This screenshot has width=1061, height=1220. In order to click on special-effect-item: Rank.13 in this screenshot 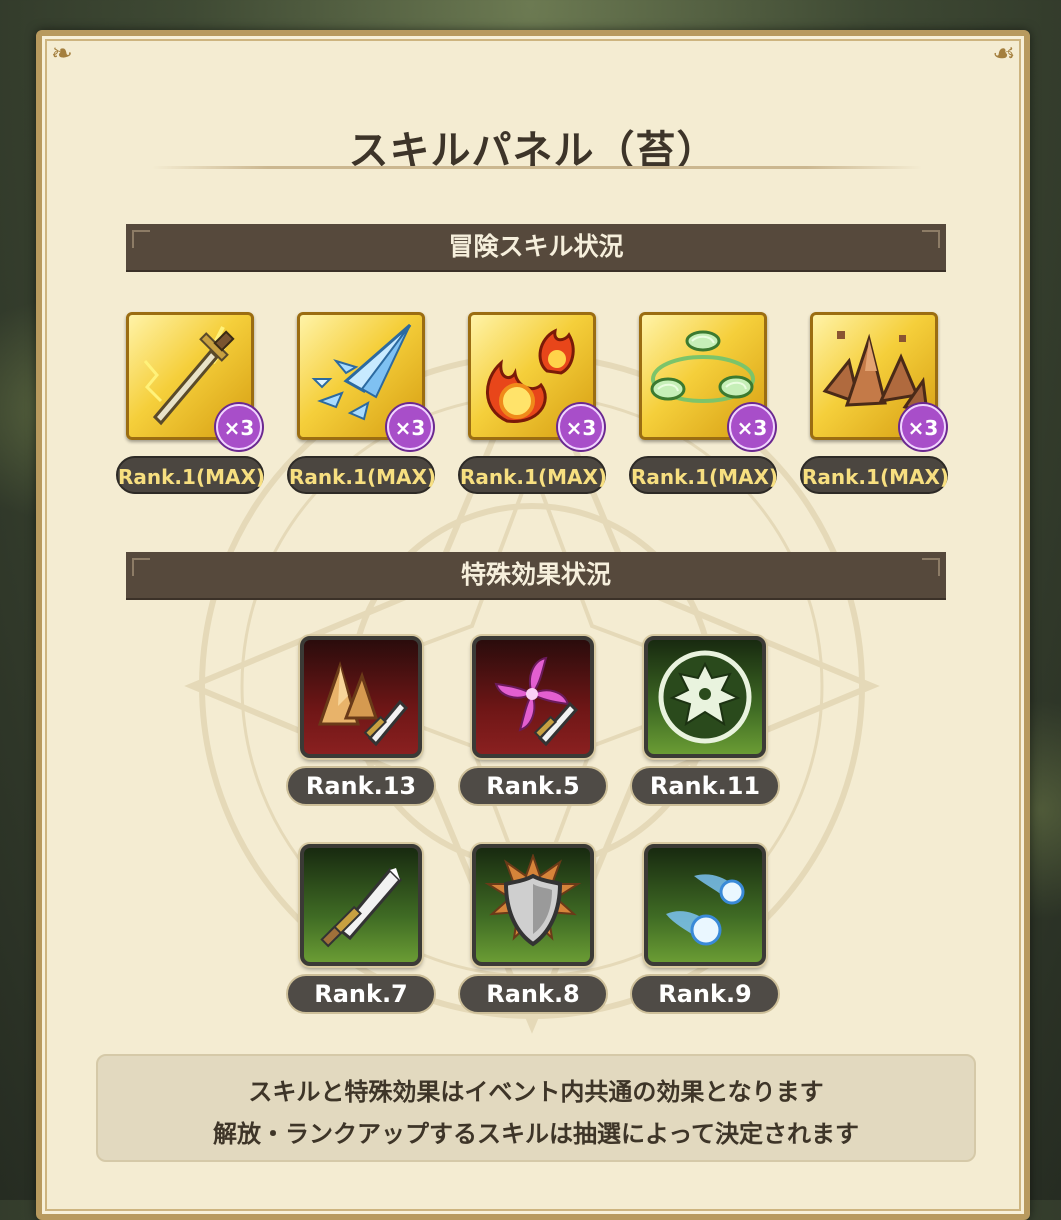, I will do `click(361, 723)`.